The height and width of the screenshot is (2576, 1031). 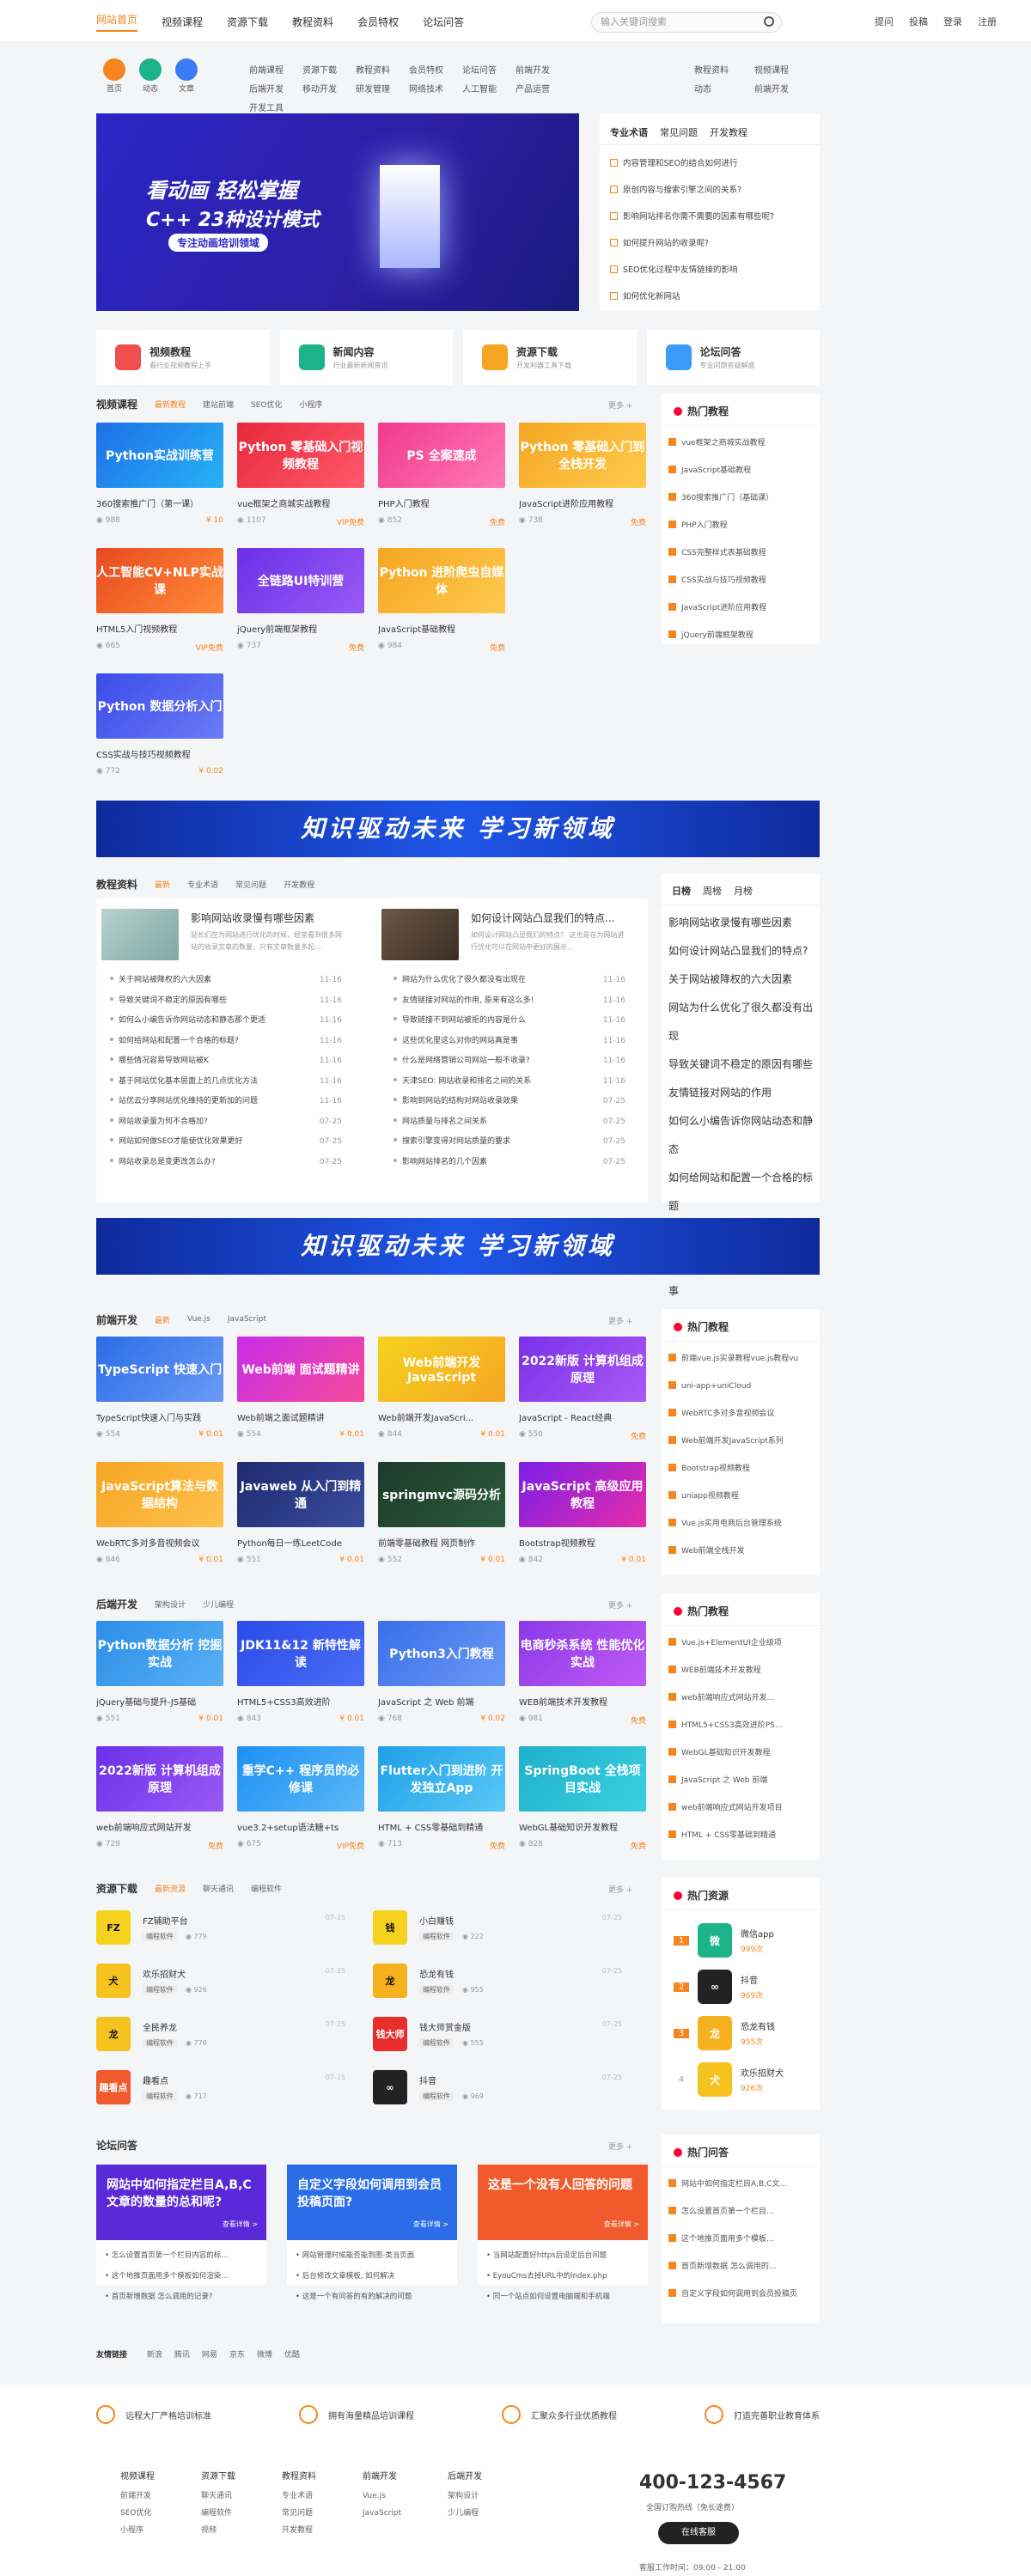 What do you see at coordinates (709, 270) in the screenshot?
I see `faq-item: SEO优化过程中友情链接的影响` at bounding box center [709, 270].